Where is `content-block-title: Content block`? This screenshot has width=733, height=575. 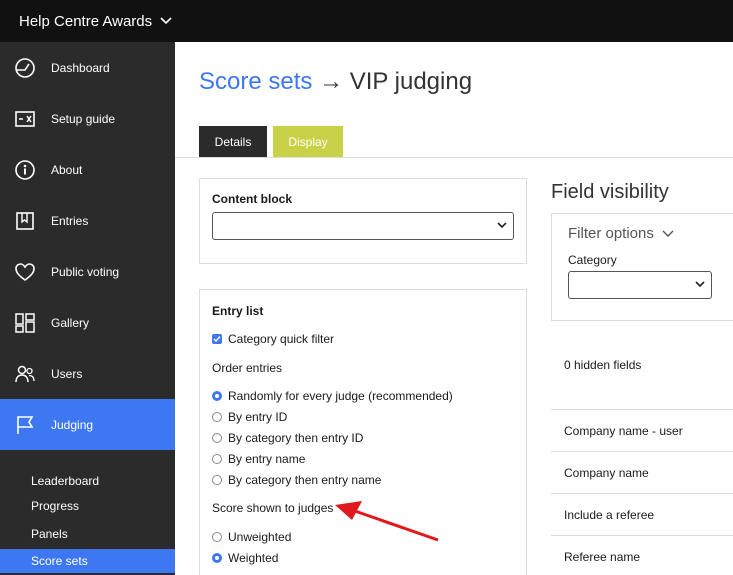
content-block-title: Content block is located at coordinates (252, 199).